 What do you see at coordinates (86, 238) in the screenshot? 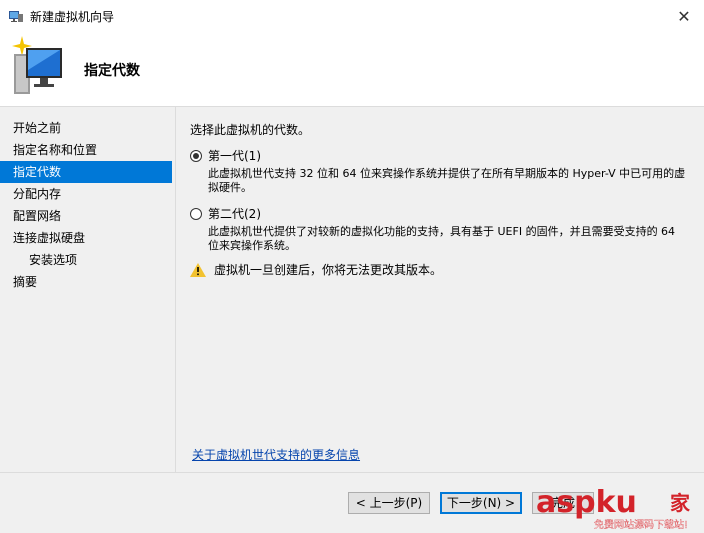
I see `nav-item-virtual-disk: 连接虚拟硬盘` at bounding box center [86, 238].